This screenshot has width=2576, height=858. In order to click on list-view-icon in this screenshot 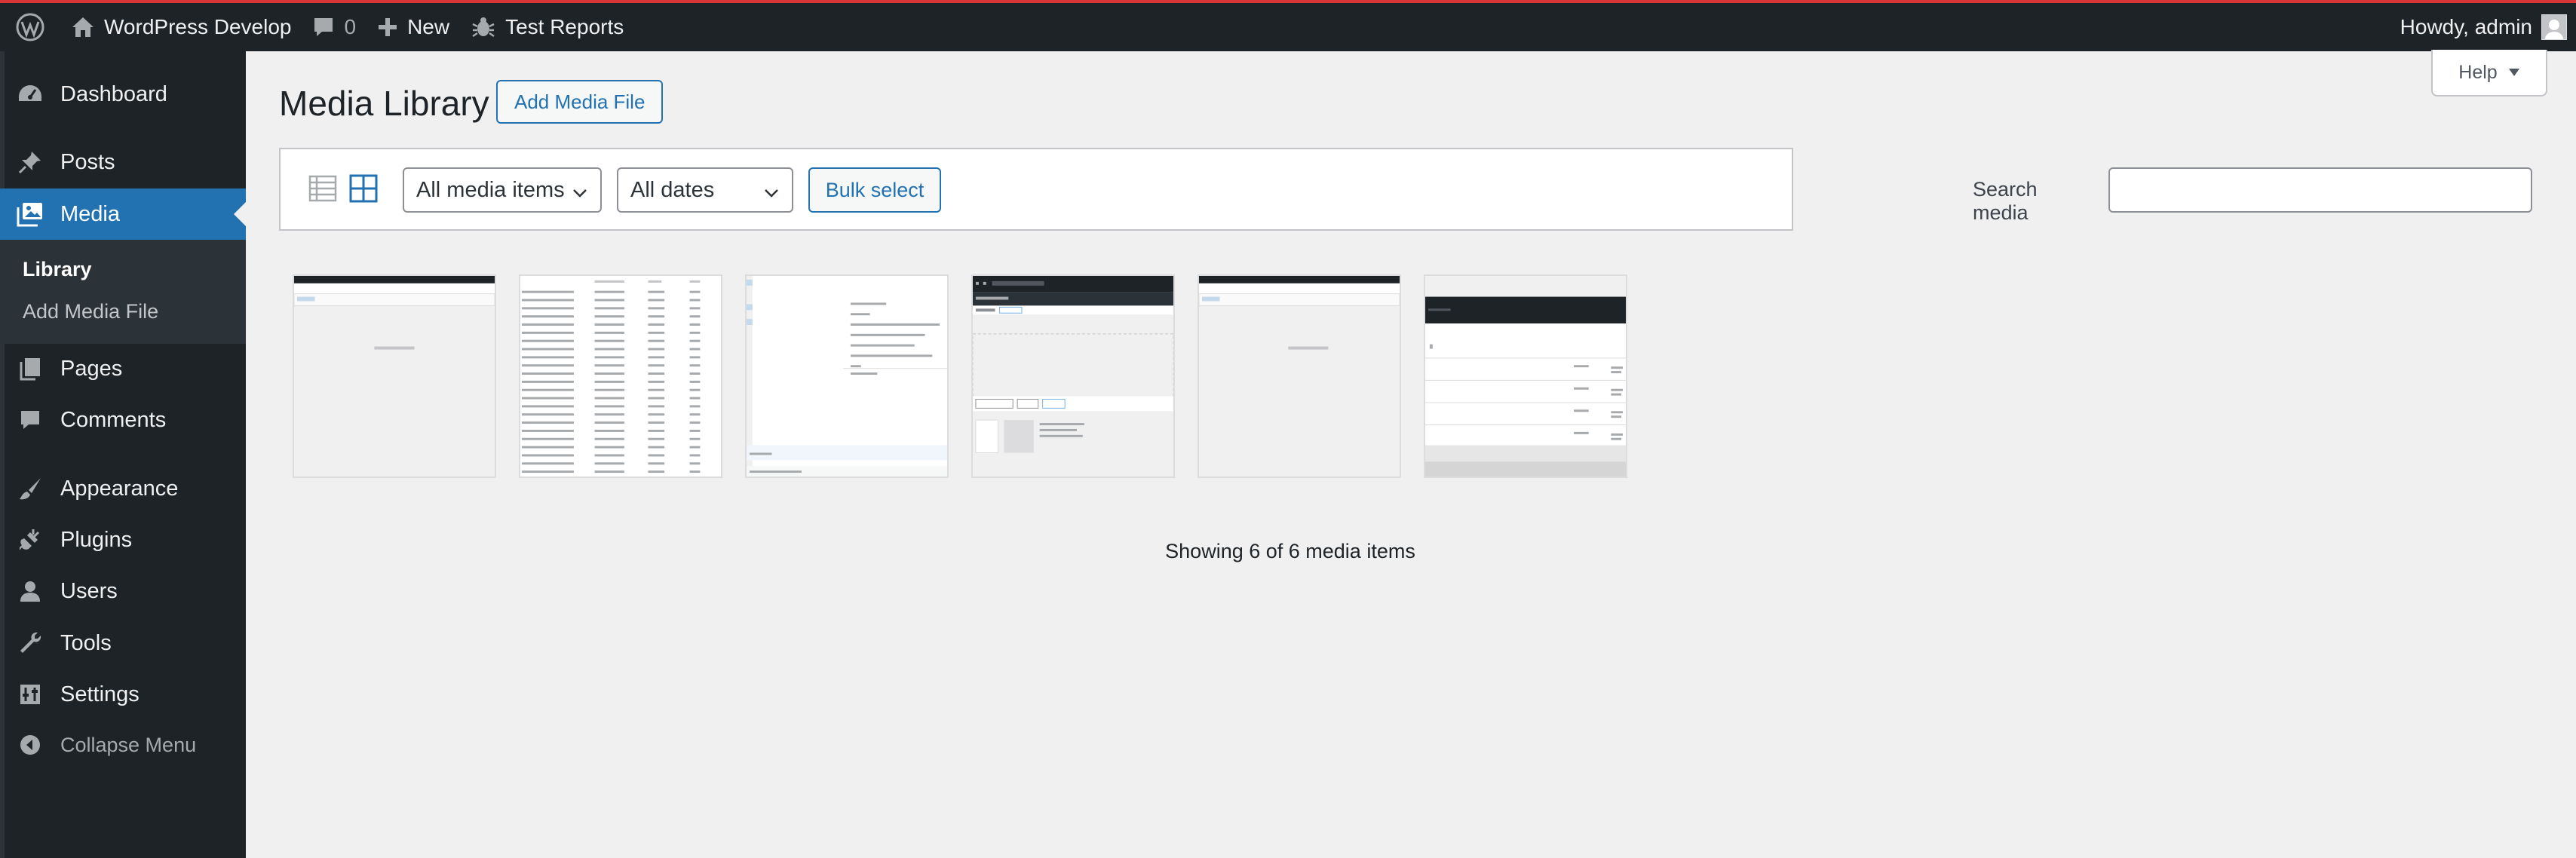, I will do `click(323, 188)`.